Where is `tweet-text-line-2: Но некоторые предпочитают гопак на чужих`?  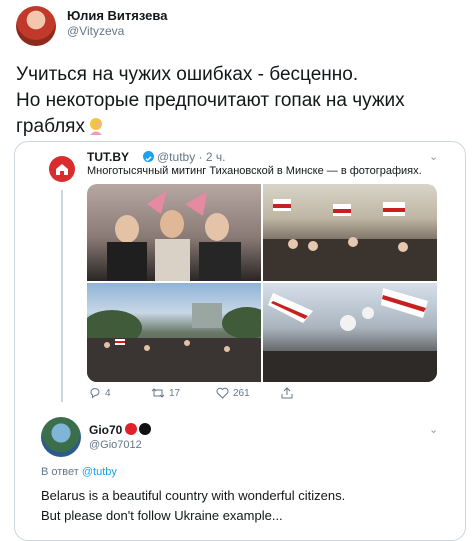
tweet-text-line-2: Но некоторые предпочитают гопак на чужих is located at coordinates (210, 100).